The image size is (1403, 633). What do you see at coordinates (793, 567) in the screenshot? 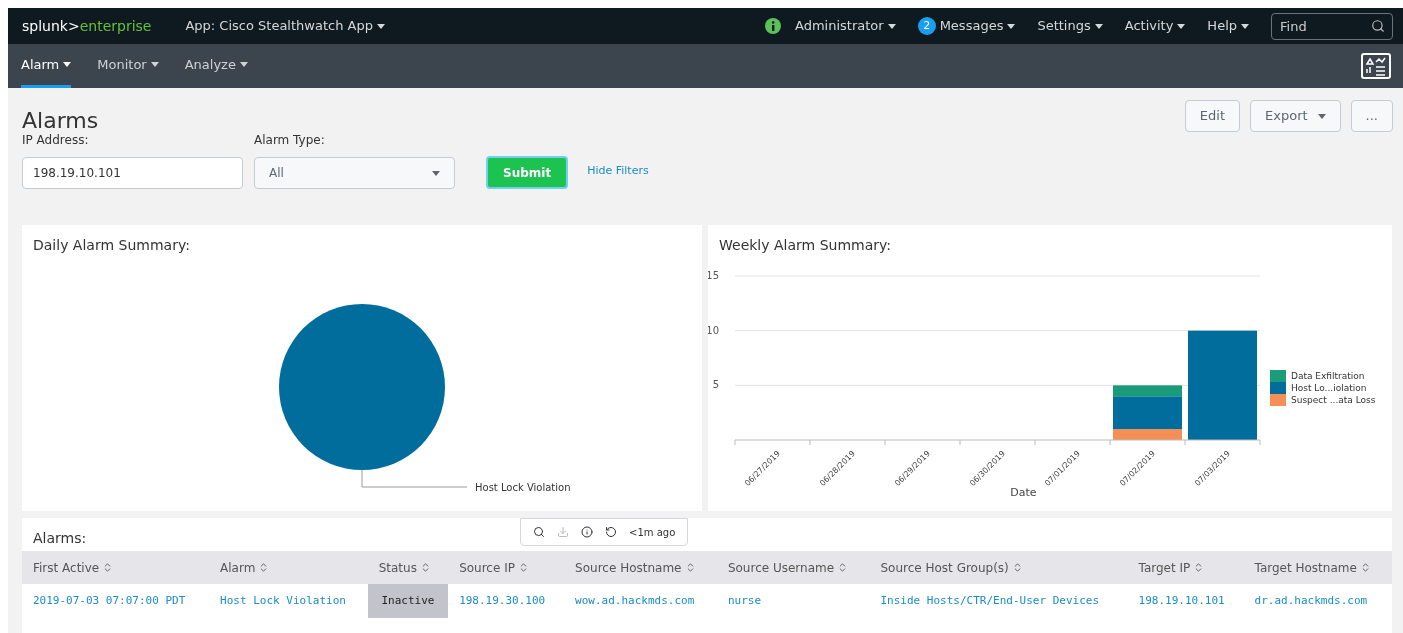
I see `column-header: Source Username` at bounding box center [793, 567].